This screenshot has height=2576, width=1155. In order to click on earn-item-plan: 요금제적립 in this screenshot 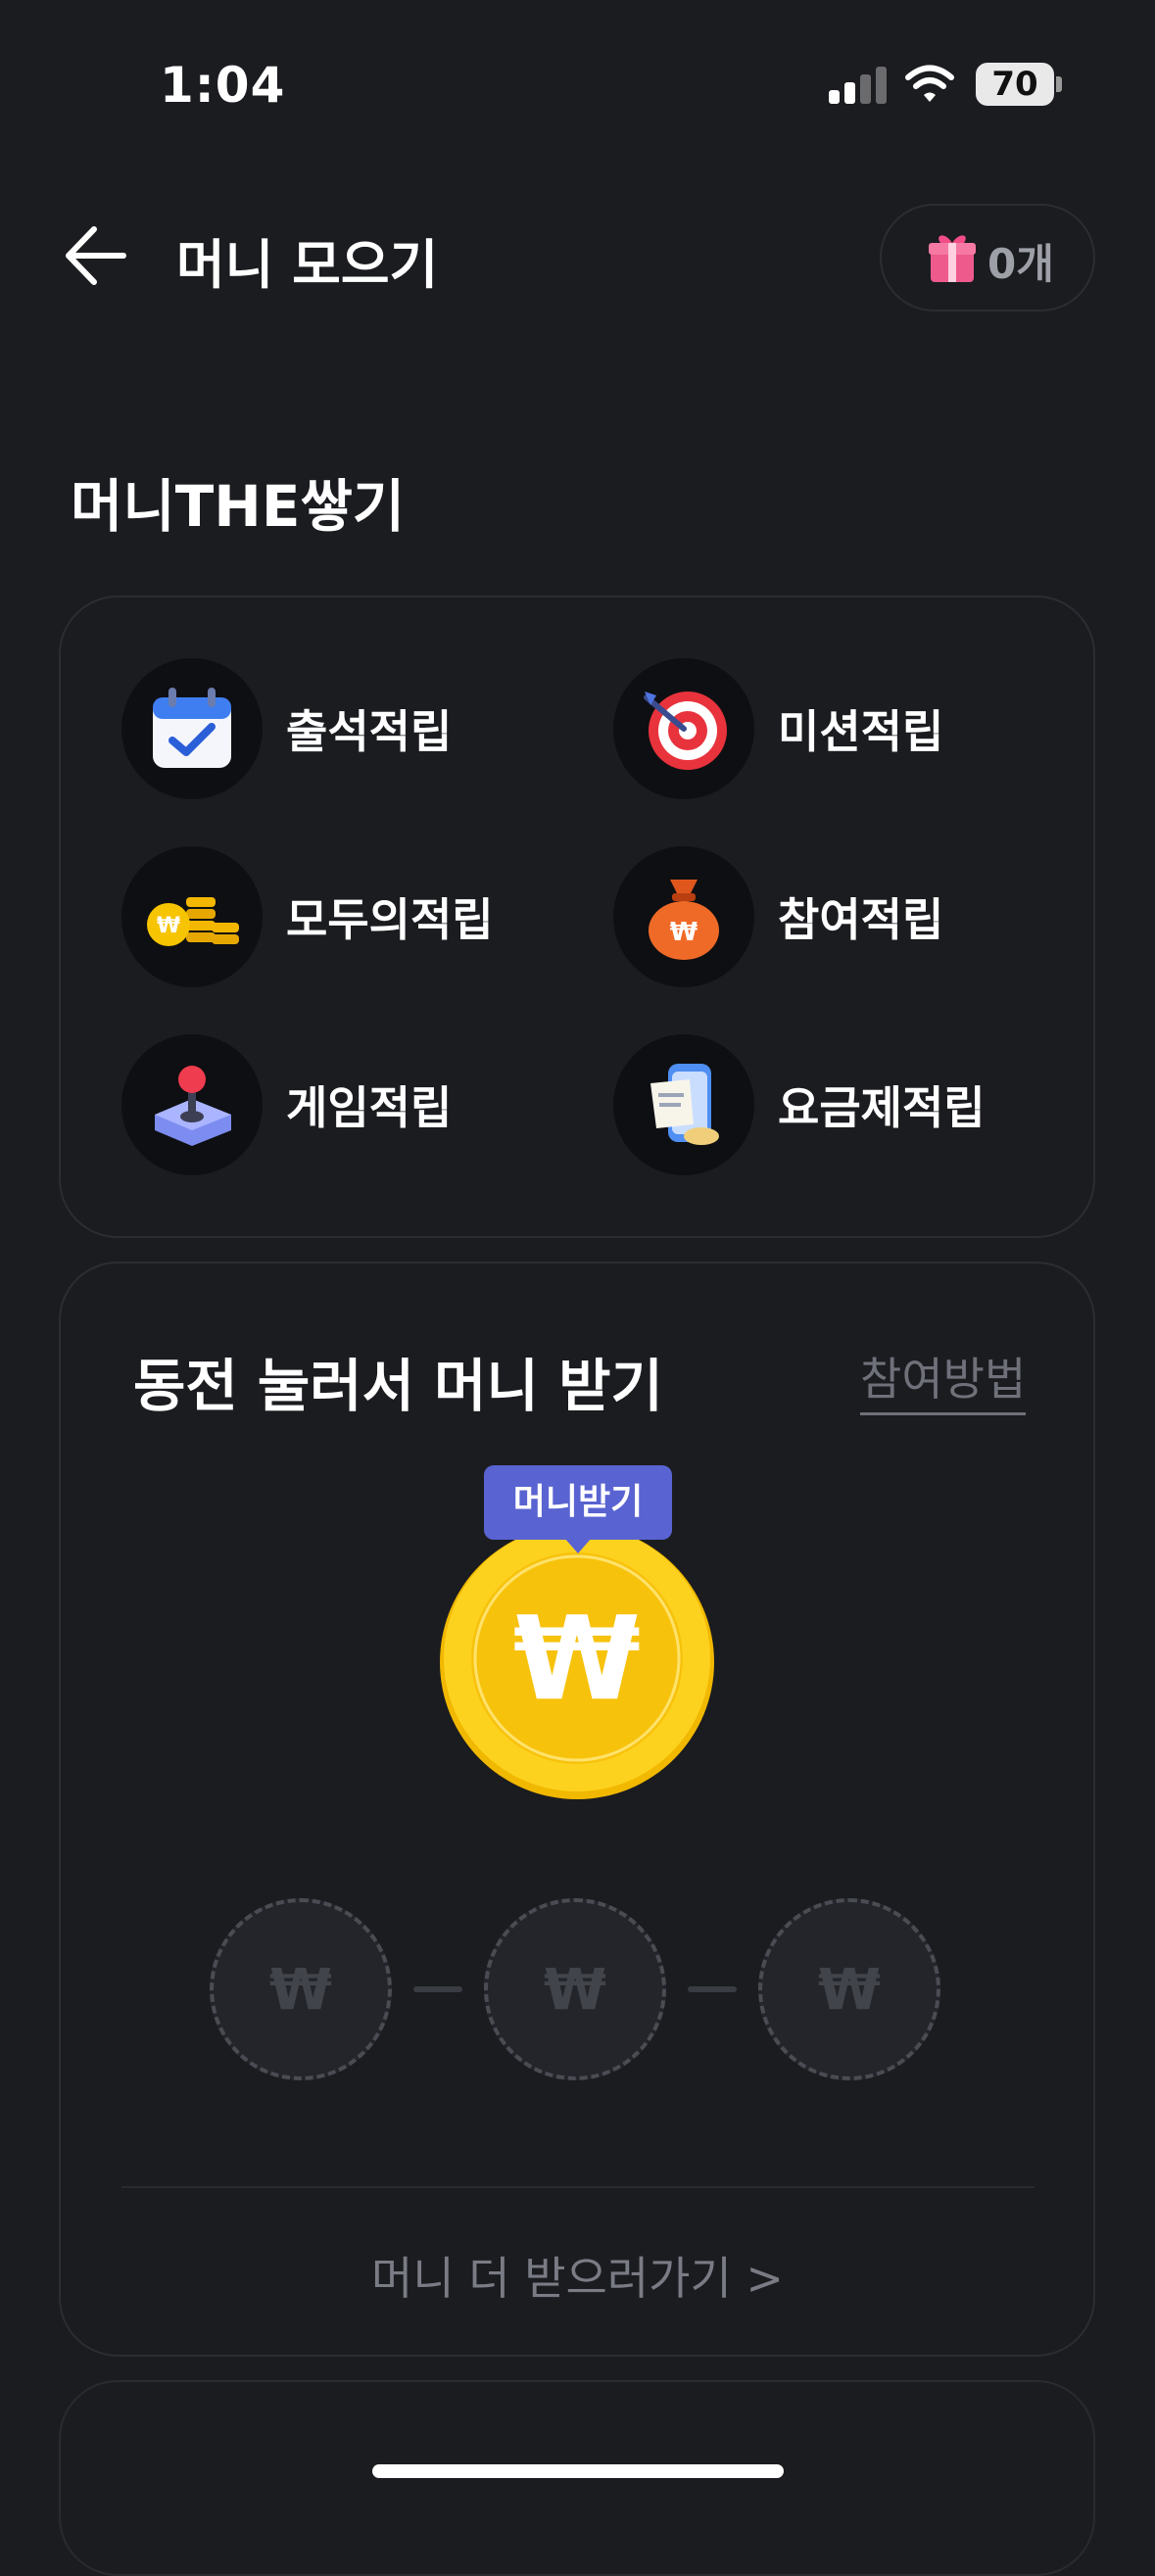, I will do `click(799, 1104)`.